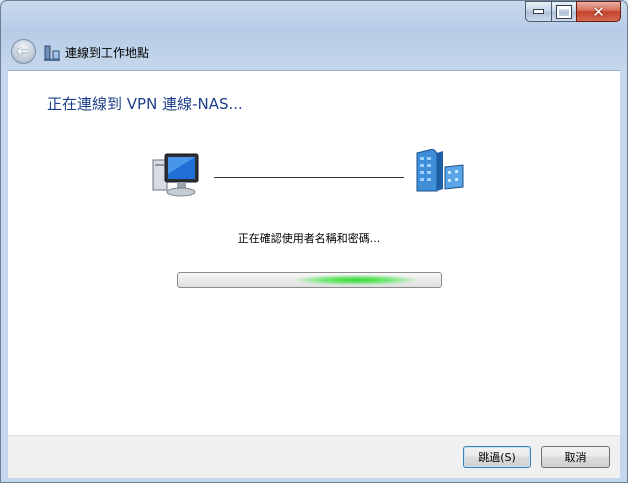 The width and height of the screenshot is (628, 483). I want to click on maximize-button, so click(563, 11).